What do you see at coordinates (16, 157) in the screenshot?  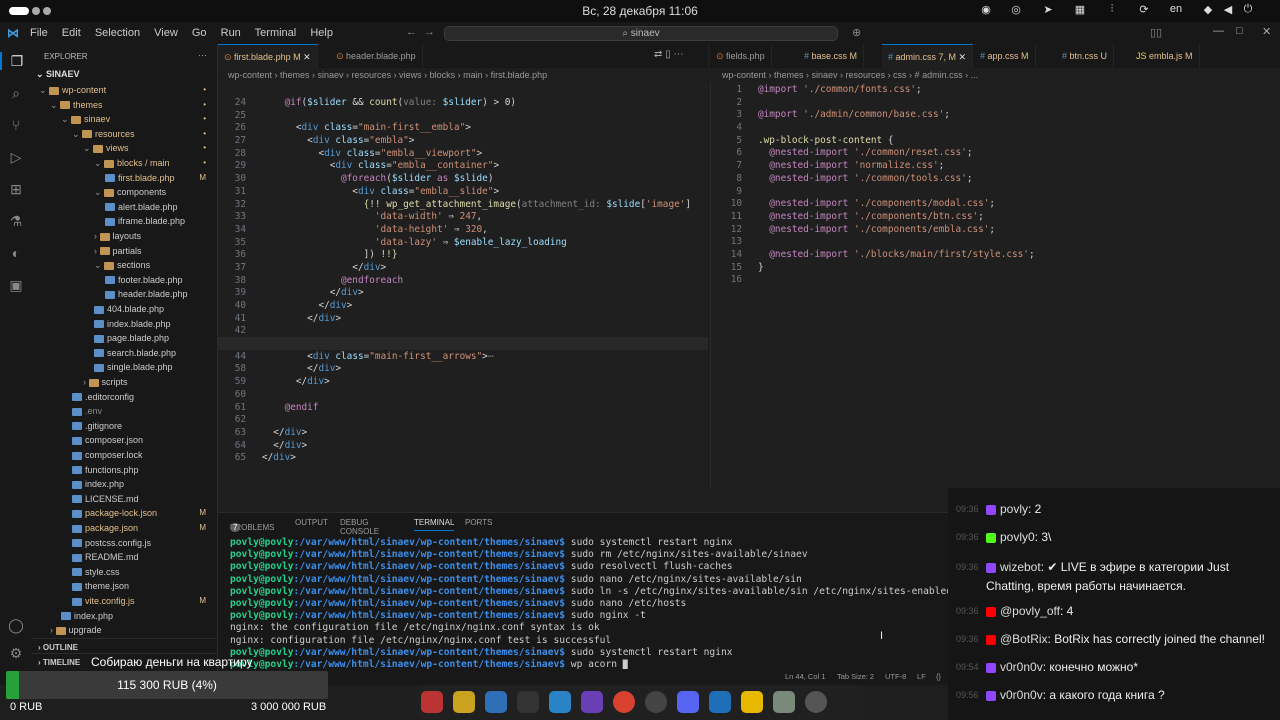 I see `run-debug-icon: ▷` at bounding box center [16, 157].